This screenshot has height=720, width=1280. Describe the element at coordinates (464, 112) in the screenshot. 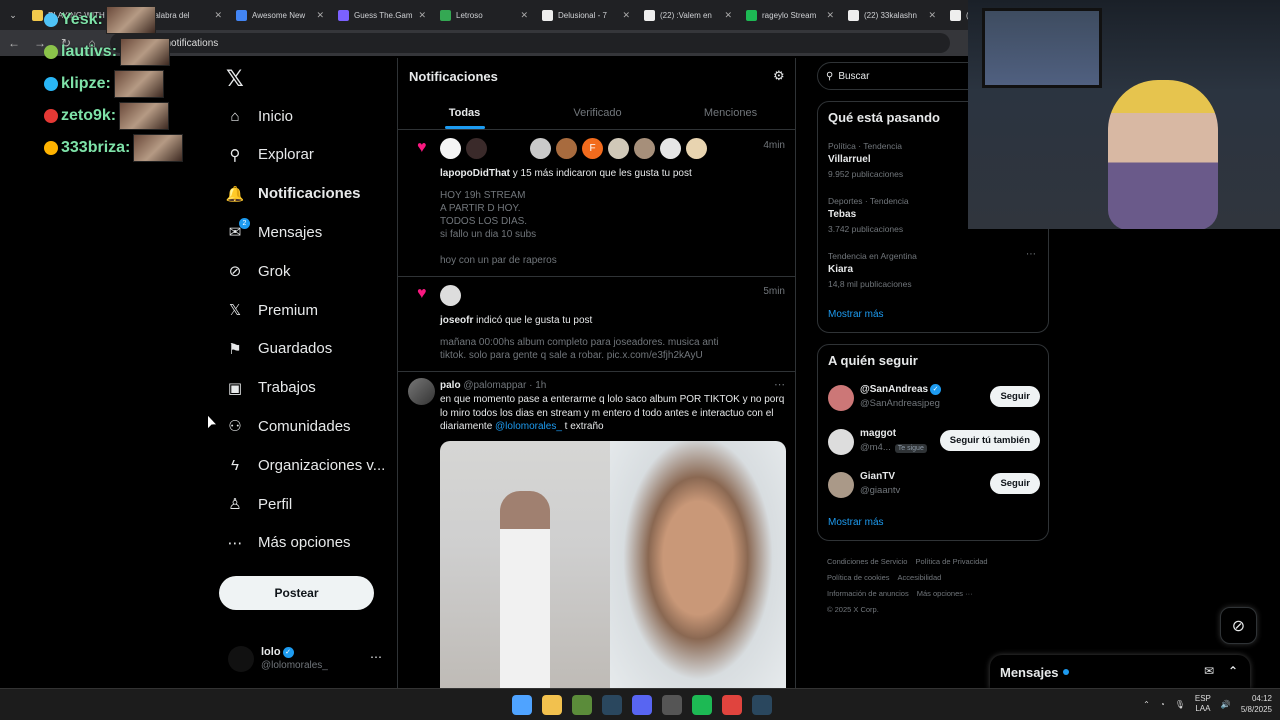

I see `tab-todas: Todas` at that location.